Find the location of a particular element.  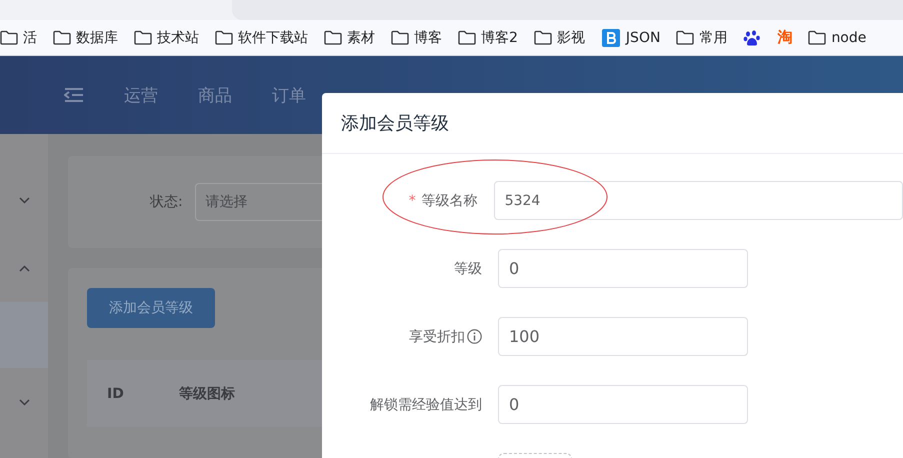

bookmark: 软件下载站 is located at coordinates (261, 37).